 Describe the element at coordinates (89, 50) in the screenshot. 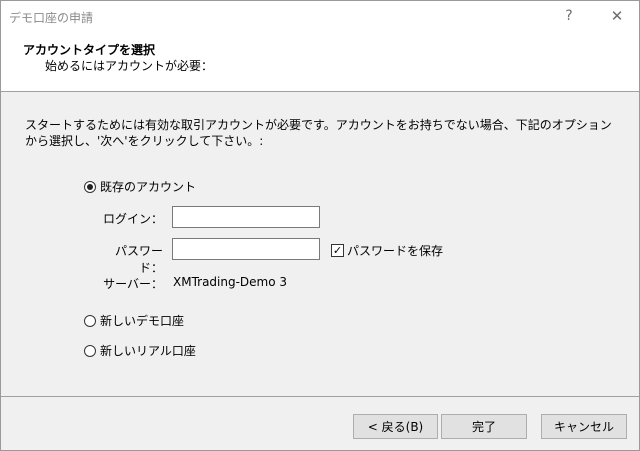

I see `header-title: アカウントタイプを選択` at that location.